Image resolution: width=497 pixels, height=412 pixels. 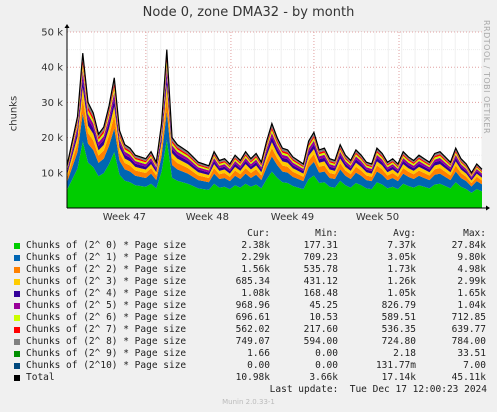 I want to click on legend-series-name: Chunks of (2^ 2) * Page size, so click(x=106, y=269).